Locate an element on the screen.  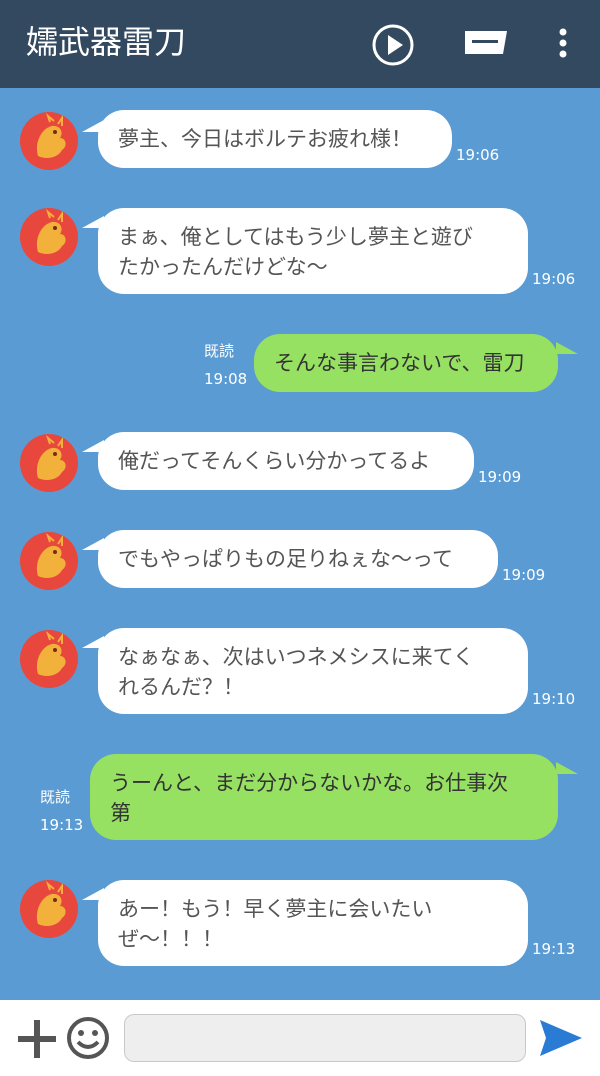
play-icon is located at coordinates (393, 47).